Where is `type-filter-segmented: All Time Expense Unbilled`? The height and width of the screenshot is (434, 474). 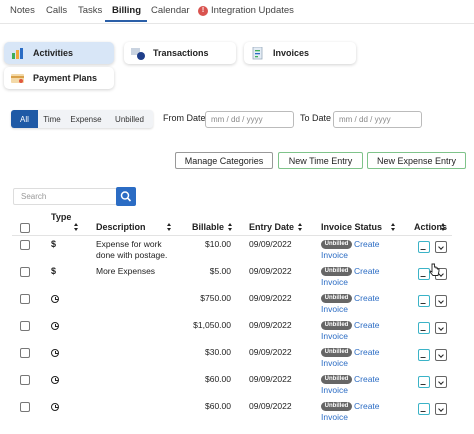
type-filter-segmented: All Time Expense Unbilled is located at coordinates (82, 119).